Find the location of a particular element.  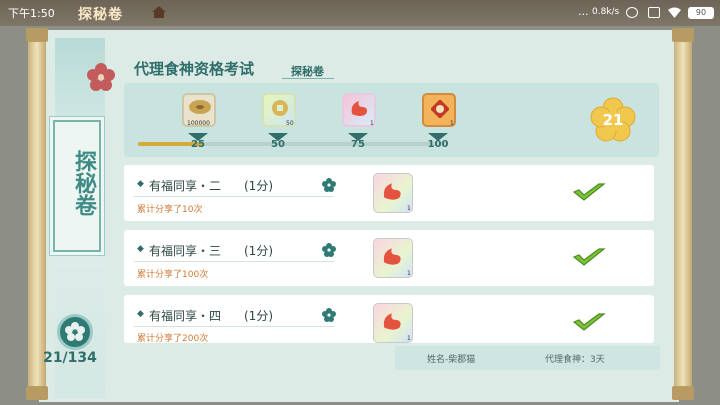

milestone-label: 100 is located at coordinates (438, 144).